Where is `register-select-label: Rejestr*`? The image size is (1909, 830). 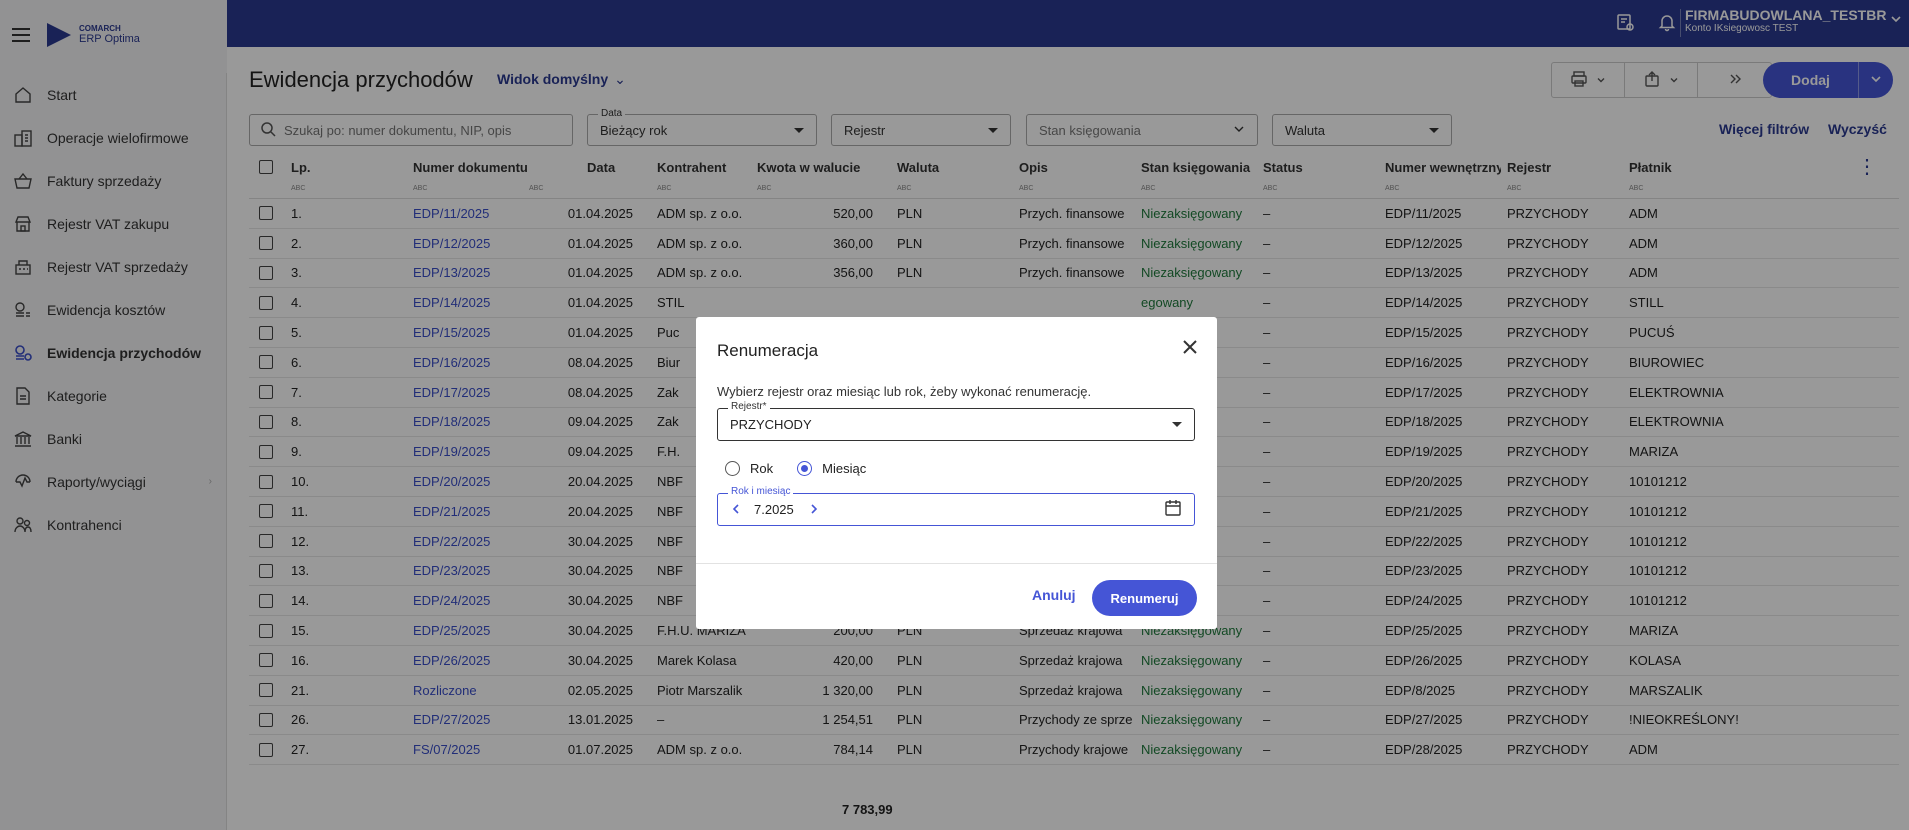
register-select-label: Rejestr* is located at coordinates (749, 406).